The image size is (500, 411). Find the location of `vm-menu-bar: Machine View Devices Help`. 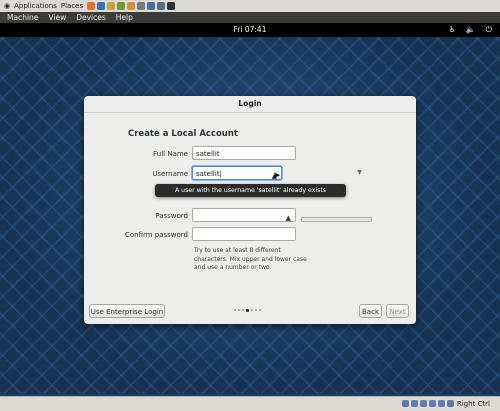

vm-menu-bar: Machine View Devices Help is located at coordinates (250, 17).